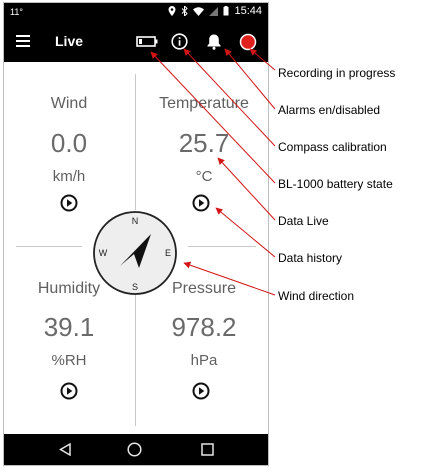  Describe the element at coordinates (329, 110) in the screenshot. I see `annotation-alarms: Alarms en/disabled` at that location.